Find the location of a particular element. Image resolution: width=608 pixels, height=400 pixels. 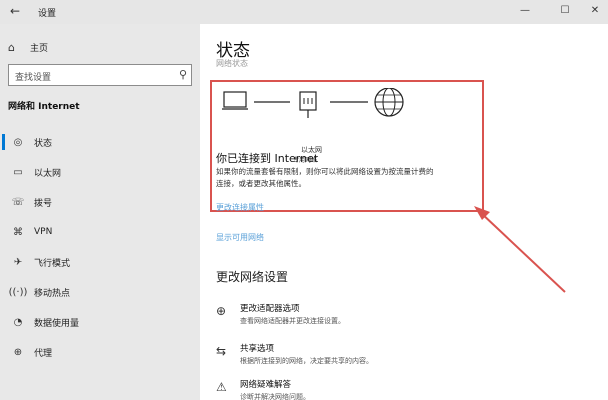

hotspot-icon: ((·)) is located at coordinates (18, 292).